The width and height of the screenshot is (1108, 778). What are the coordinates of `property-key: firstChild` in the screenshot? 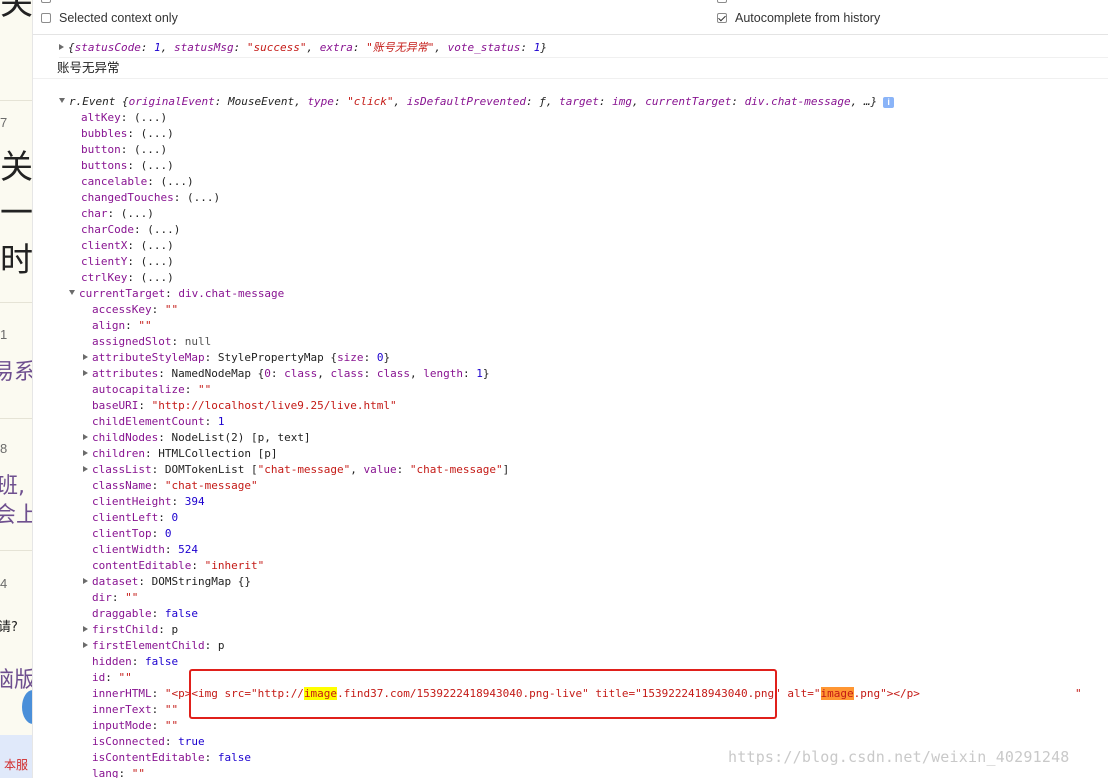 It's located at (125, 629).